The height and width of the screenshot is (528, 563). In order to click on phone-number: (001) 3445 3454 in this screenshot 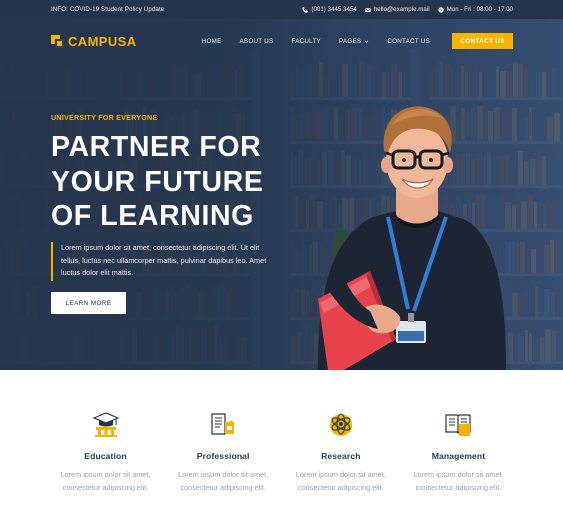, I will do `click(334, 9)`.